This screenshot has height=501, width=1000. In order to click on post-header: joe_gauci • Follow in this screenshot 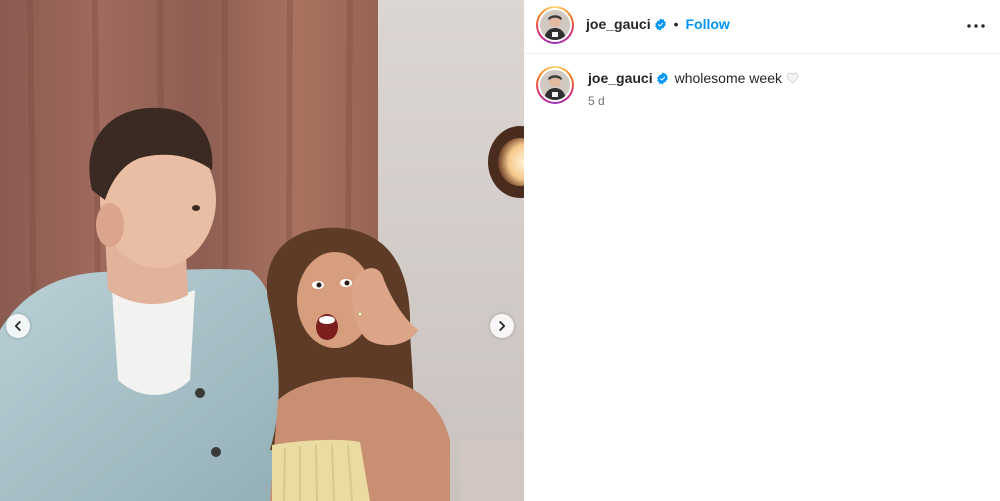, I will do `click(762, 27)`.